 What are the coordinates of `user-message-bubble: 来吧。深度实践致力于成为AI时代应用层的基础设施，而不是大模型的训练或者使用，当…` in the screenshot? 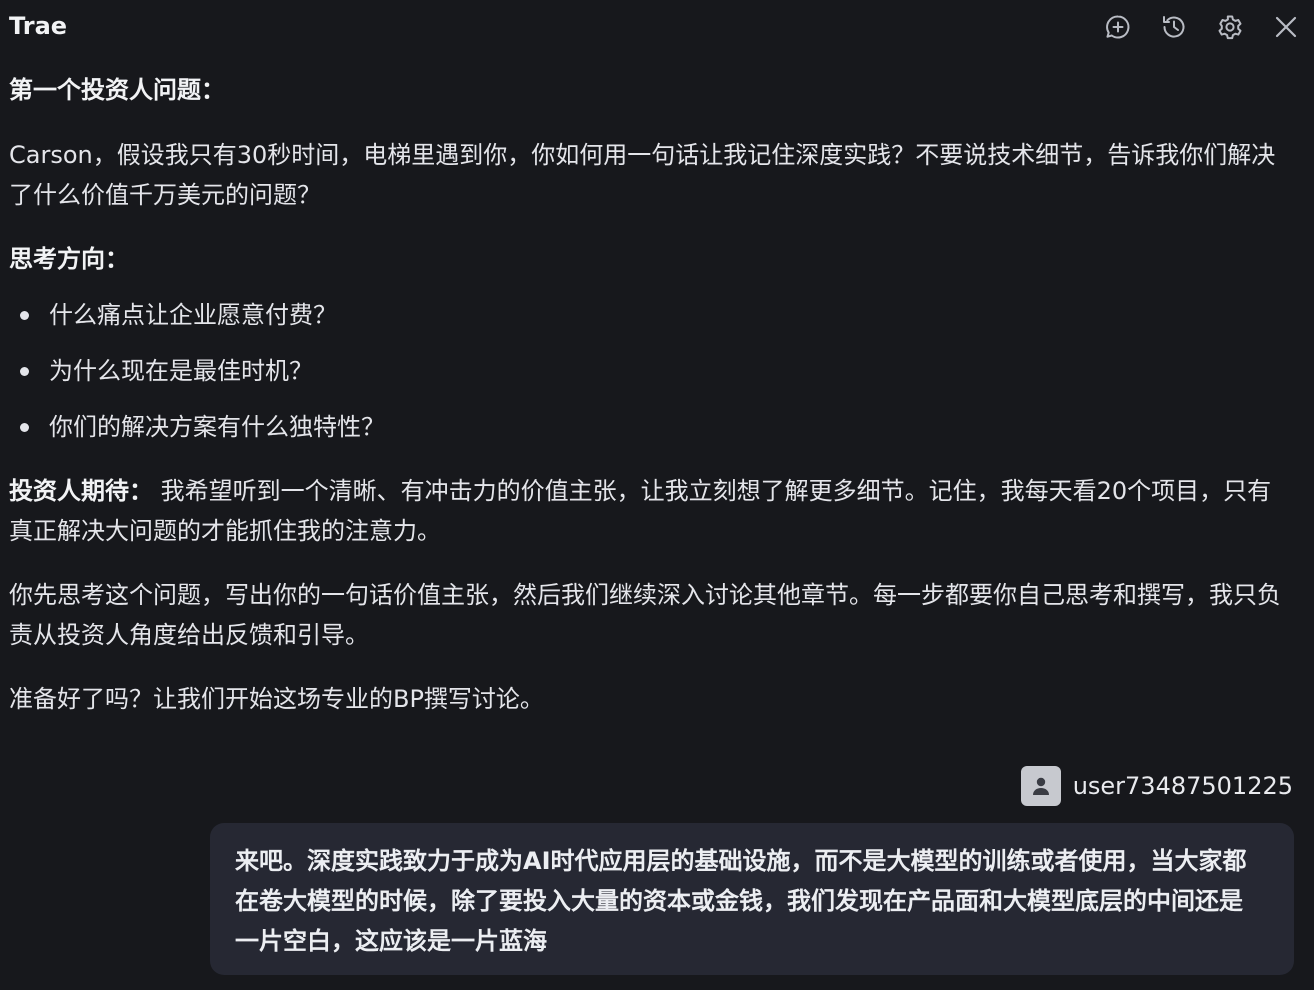 It's located at (752, 899).